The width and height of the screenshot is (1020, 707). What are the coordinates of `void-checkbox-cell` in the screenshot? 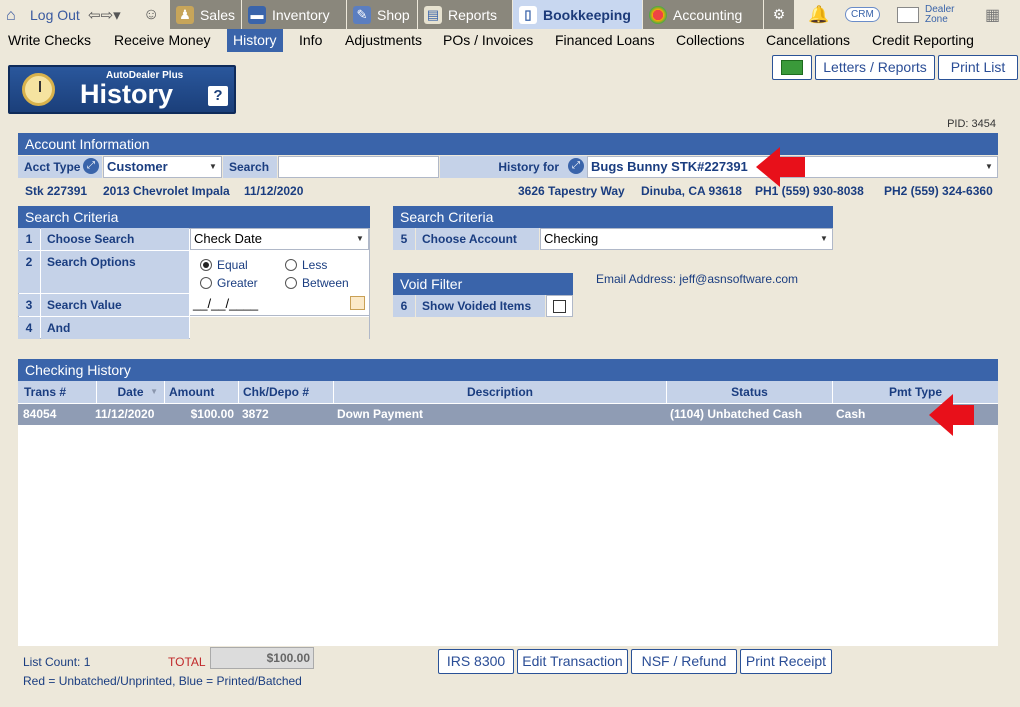 It's located at (559, 306).